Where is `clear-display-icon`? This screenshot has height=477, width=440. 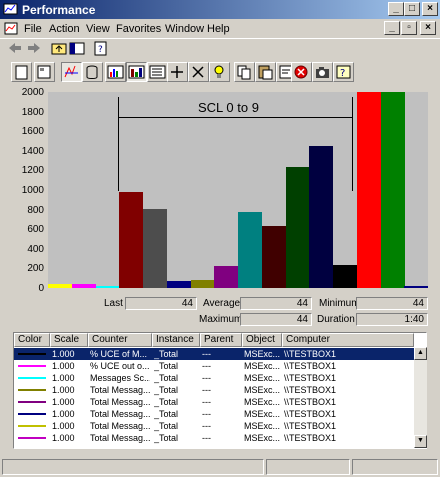
clear-display-icon is located at coordinates (44, 72).